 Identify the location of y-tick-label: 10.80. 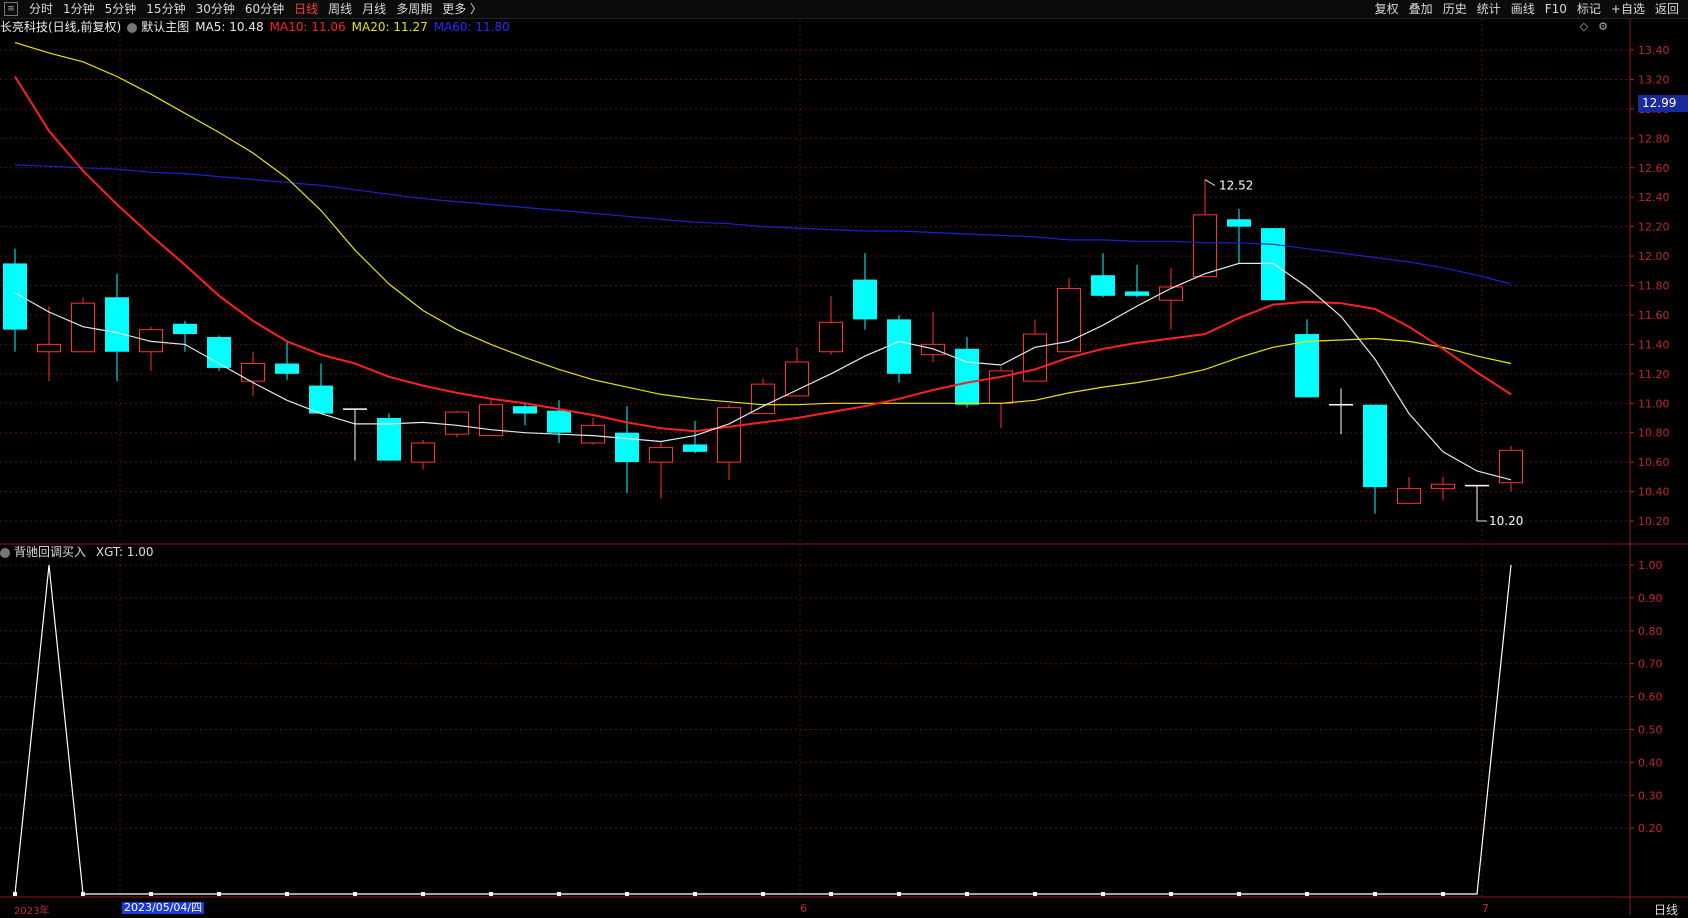
(1654, 433).